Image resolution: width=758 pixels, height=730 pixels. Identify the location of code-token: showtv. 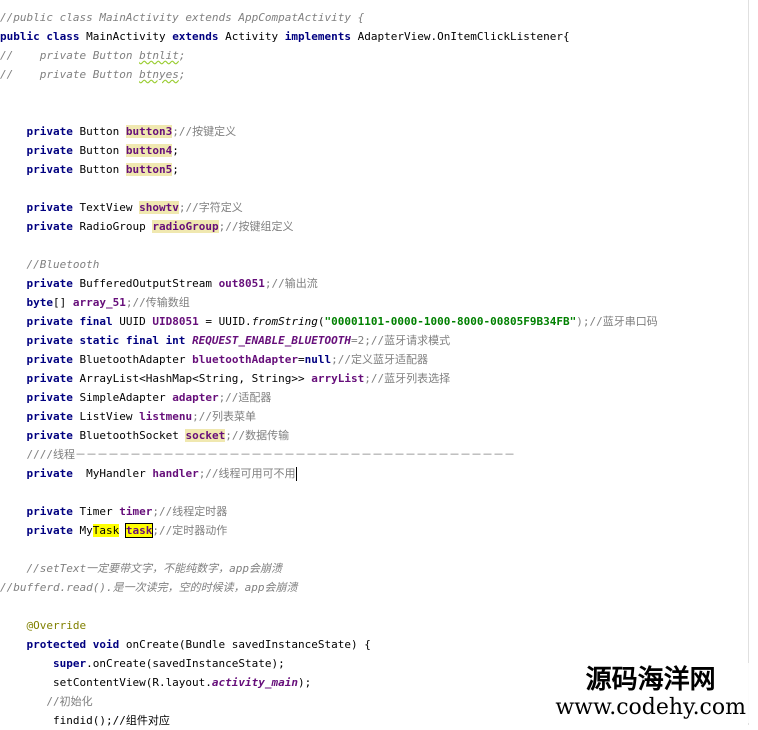
(159, 207).